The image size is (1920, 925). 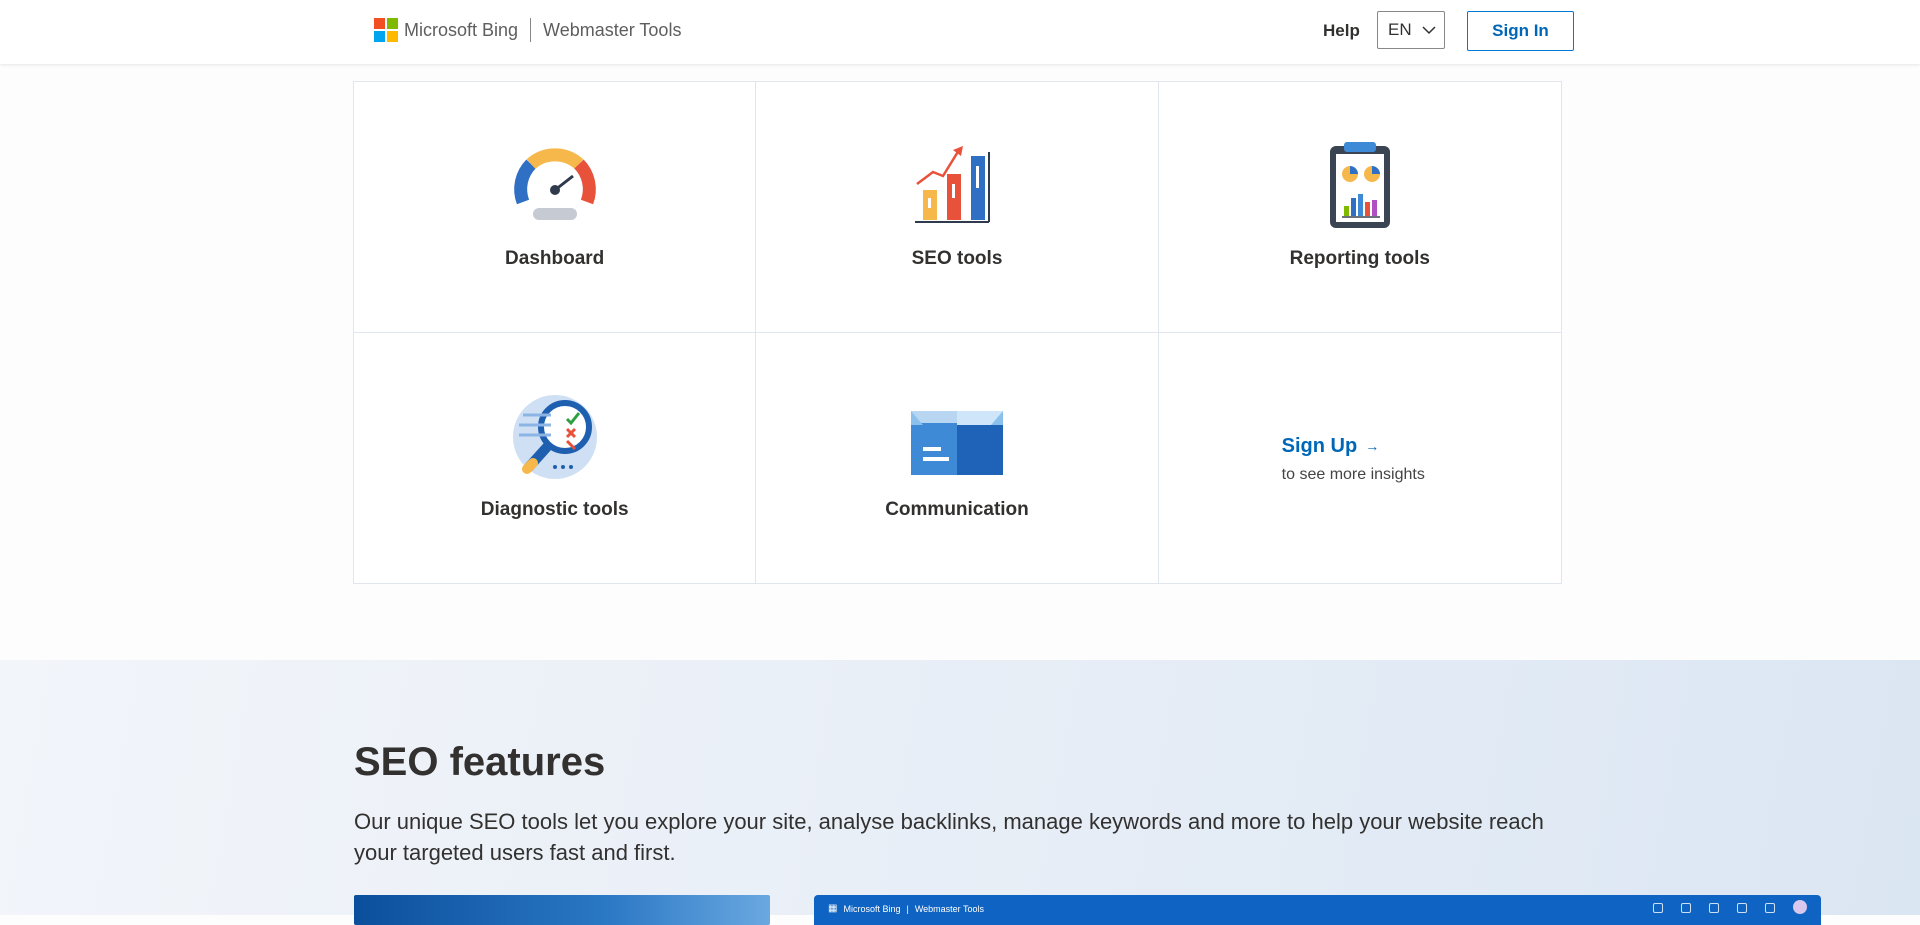 I want to click on feature-preview-image, so click(x=562, y=910).